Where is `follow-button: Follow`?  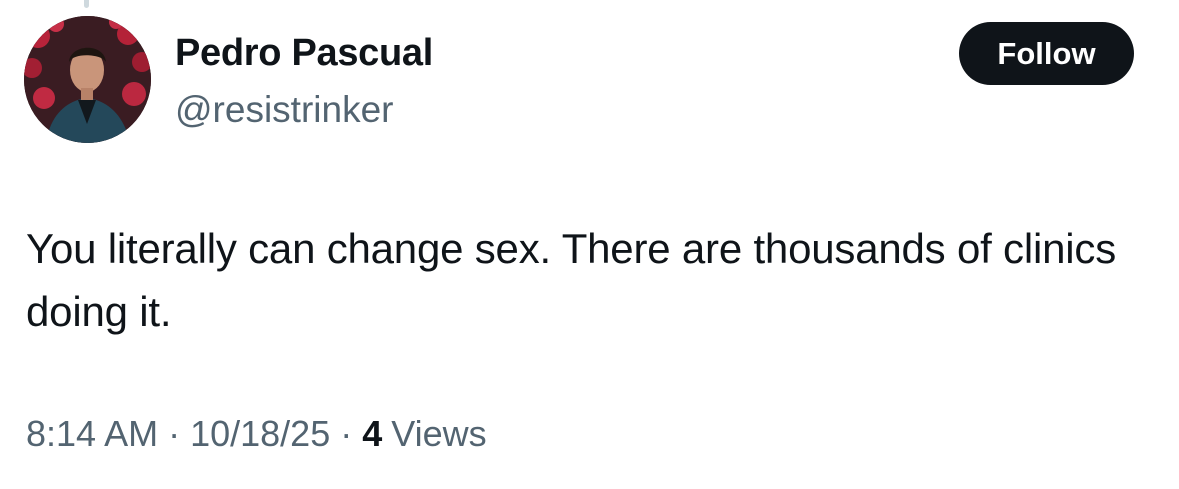
follow-button: Follow is located at coordinates (1046, 53).